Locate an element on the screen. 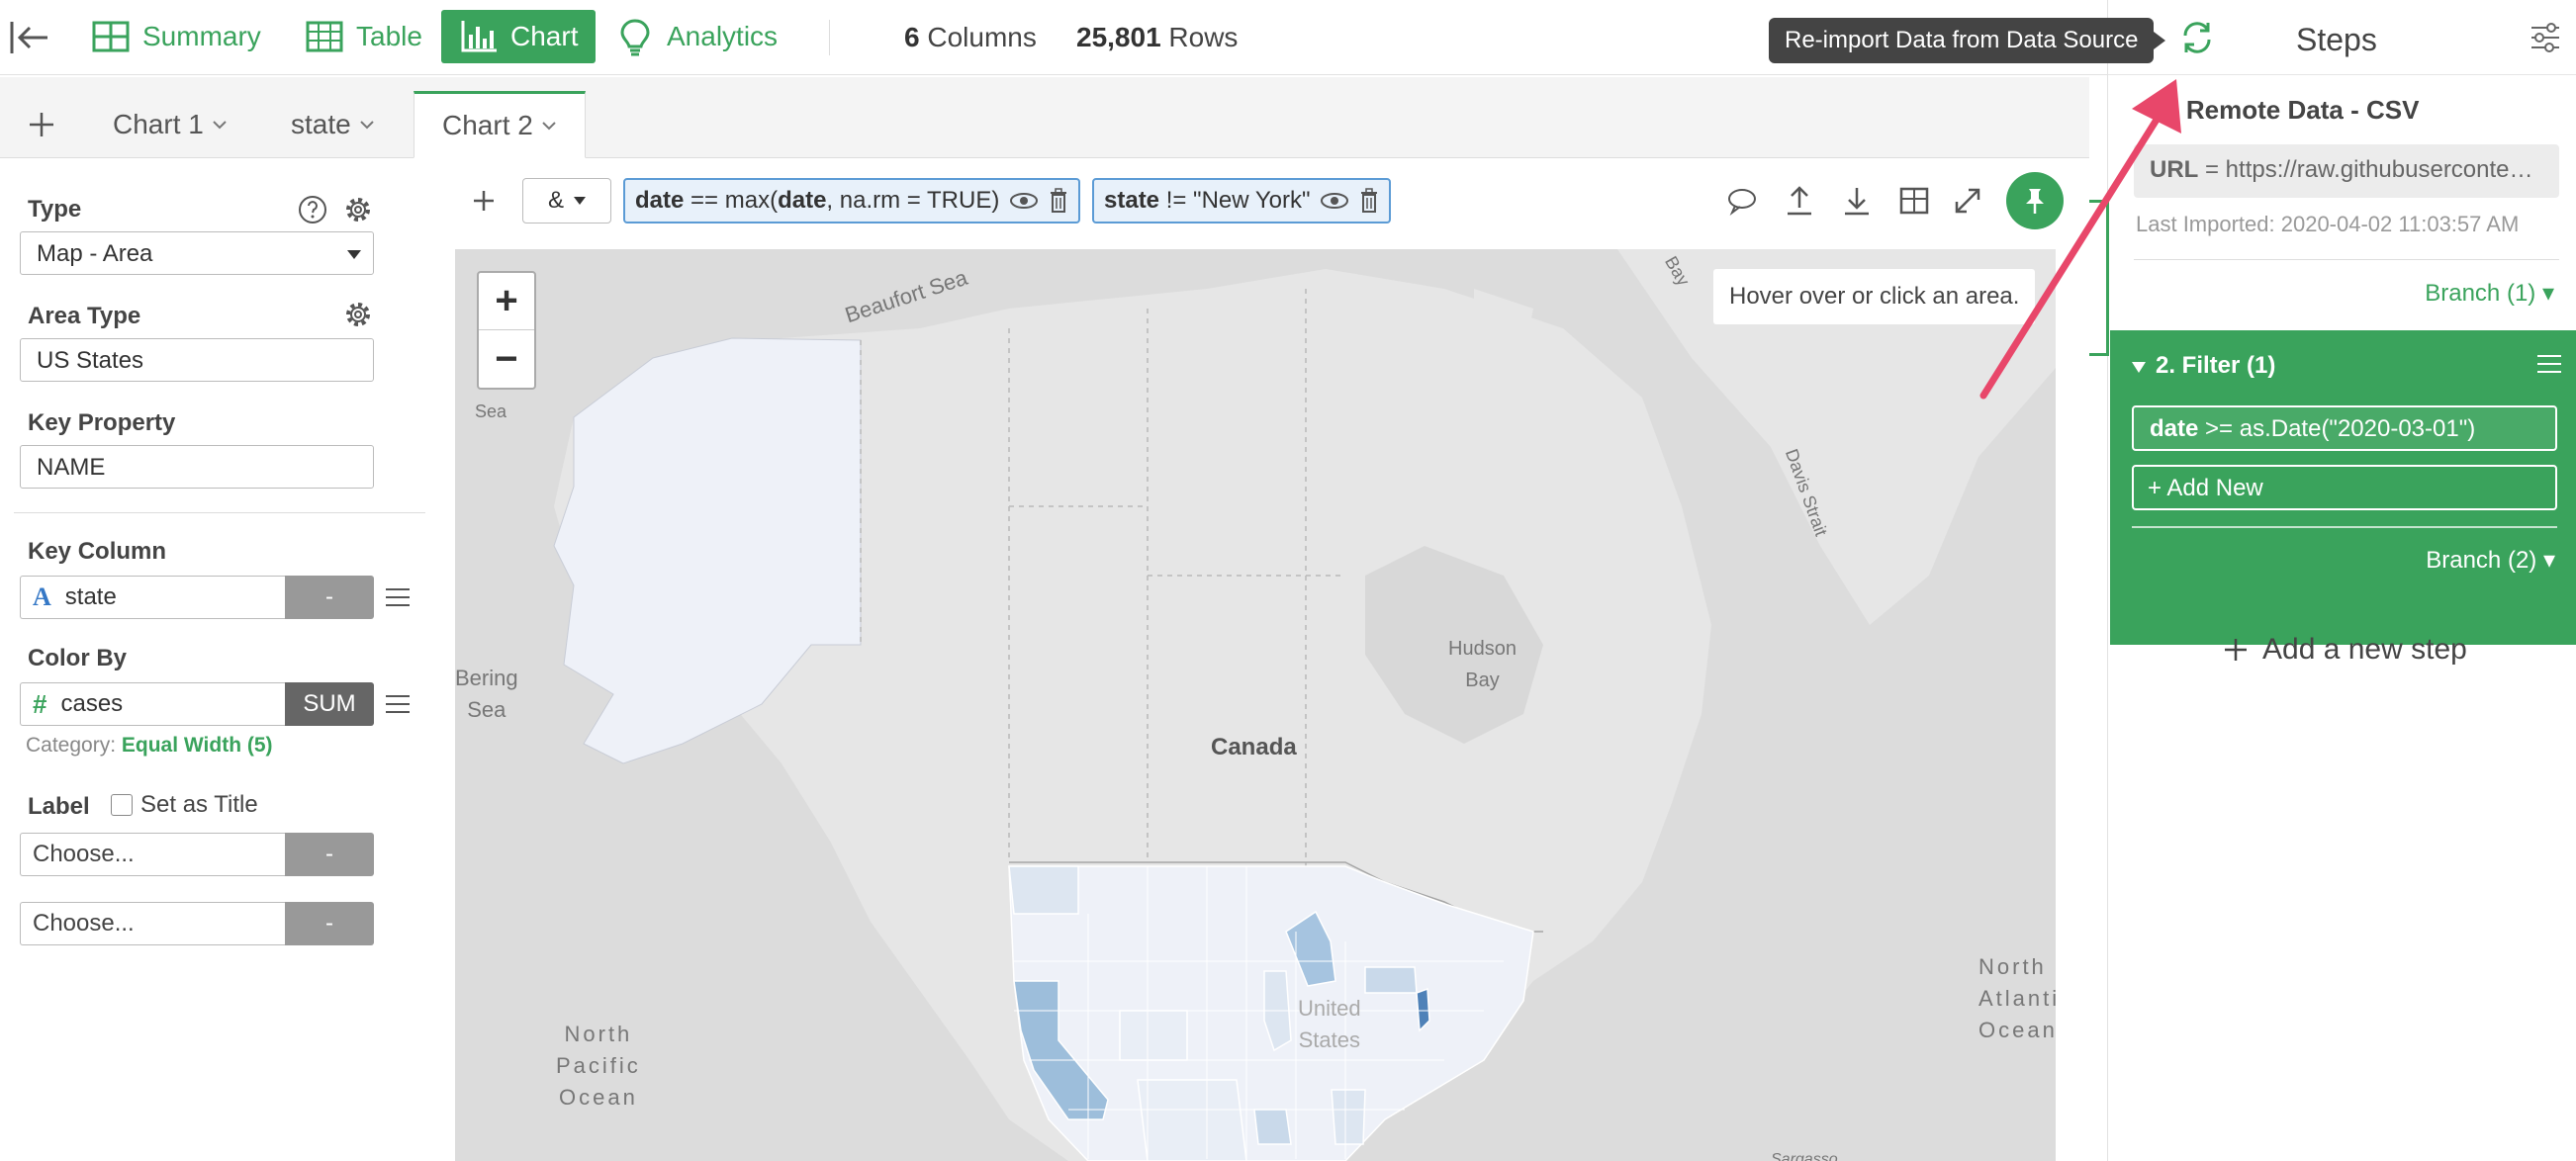  nav-analytics: Analytics is located at coordinates (697, 37).